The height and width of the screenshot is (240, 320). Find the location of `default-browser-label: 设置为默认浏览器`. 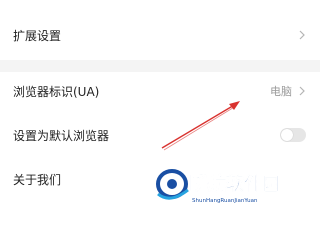

default-browser-label: 设置为默认浏览器 is located at coordinates (61, 135).